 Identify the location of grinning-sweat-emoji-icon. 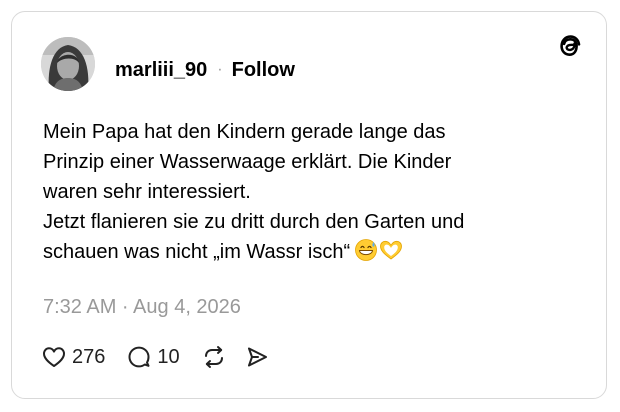
(366, 250).